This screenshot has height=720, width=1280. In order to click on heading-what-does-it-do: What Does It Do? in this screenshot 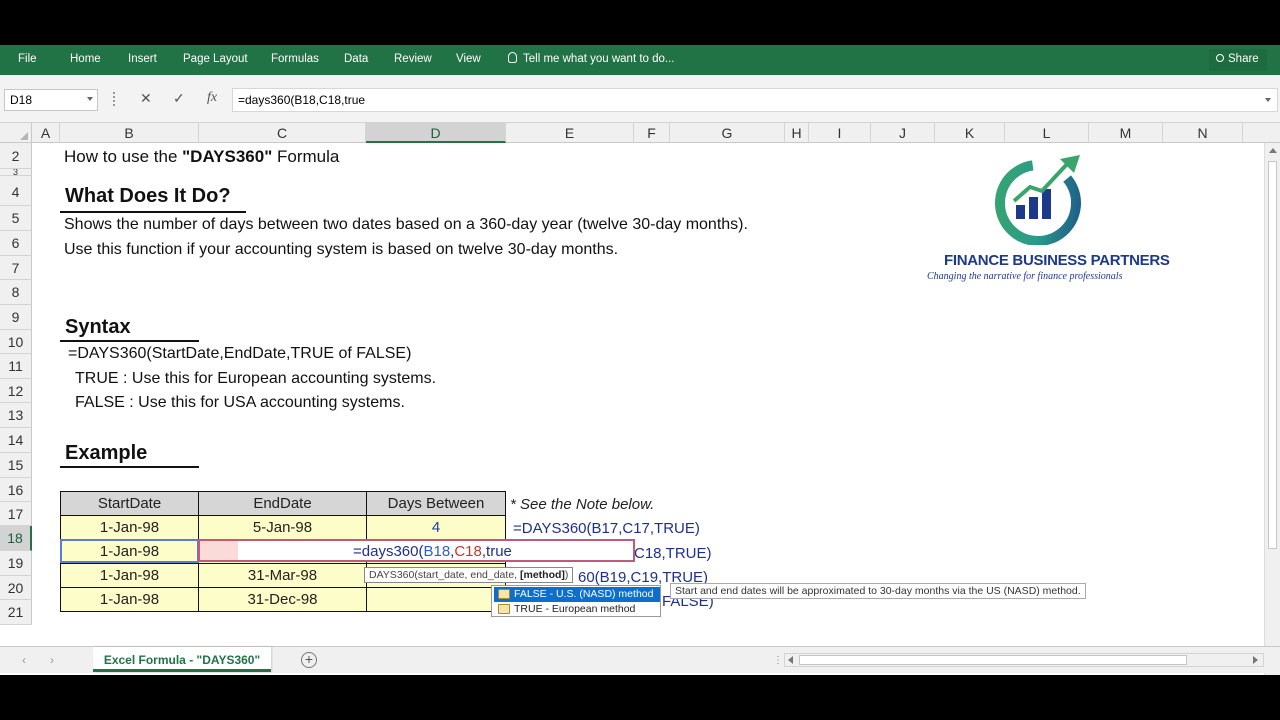, I will do `click(148, 196)`.